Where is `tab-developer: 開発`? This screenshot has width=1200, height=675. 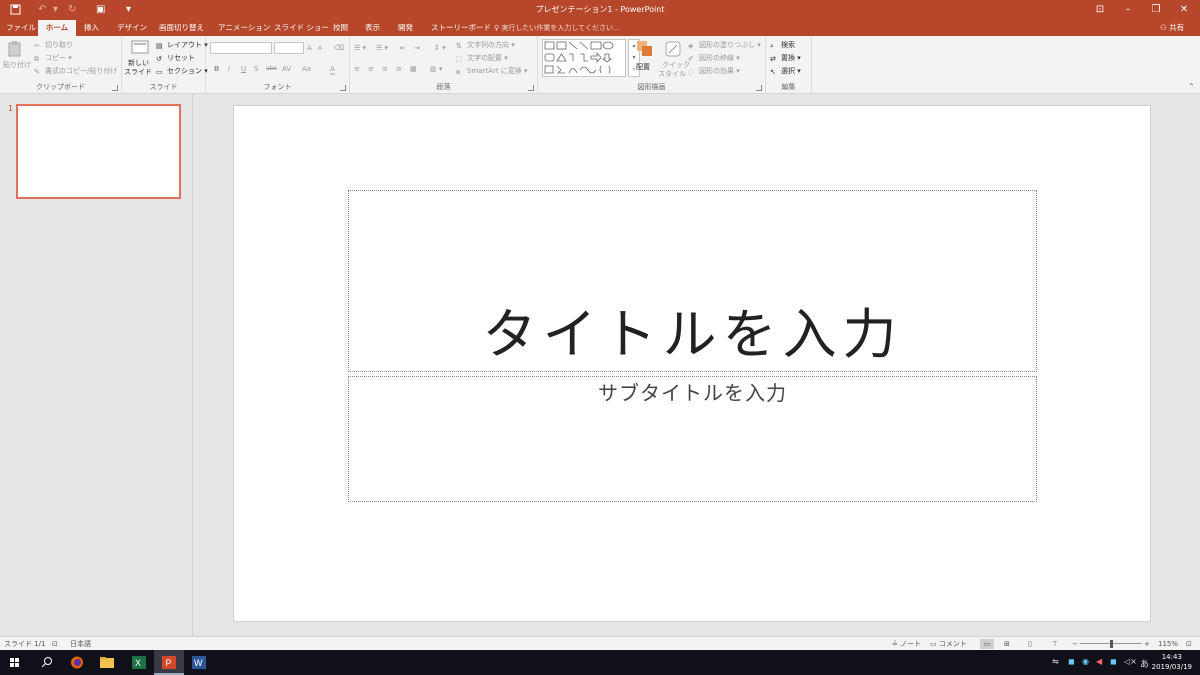
tab-developer: 開発 is located at coordinates (405, 28).